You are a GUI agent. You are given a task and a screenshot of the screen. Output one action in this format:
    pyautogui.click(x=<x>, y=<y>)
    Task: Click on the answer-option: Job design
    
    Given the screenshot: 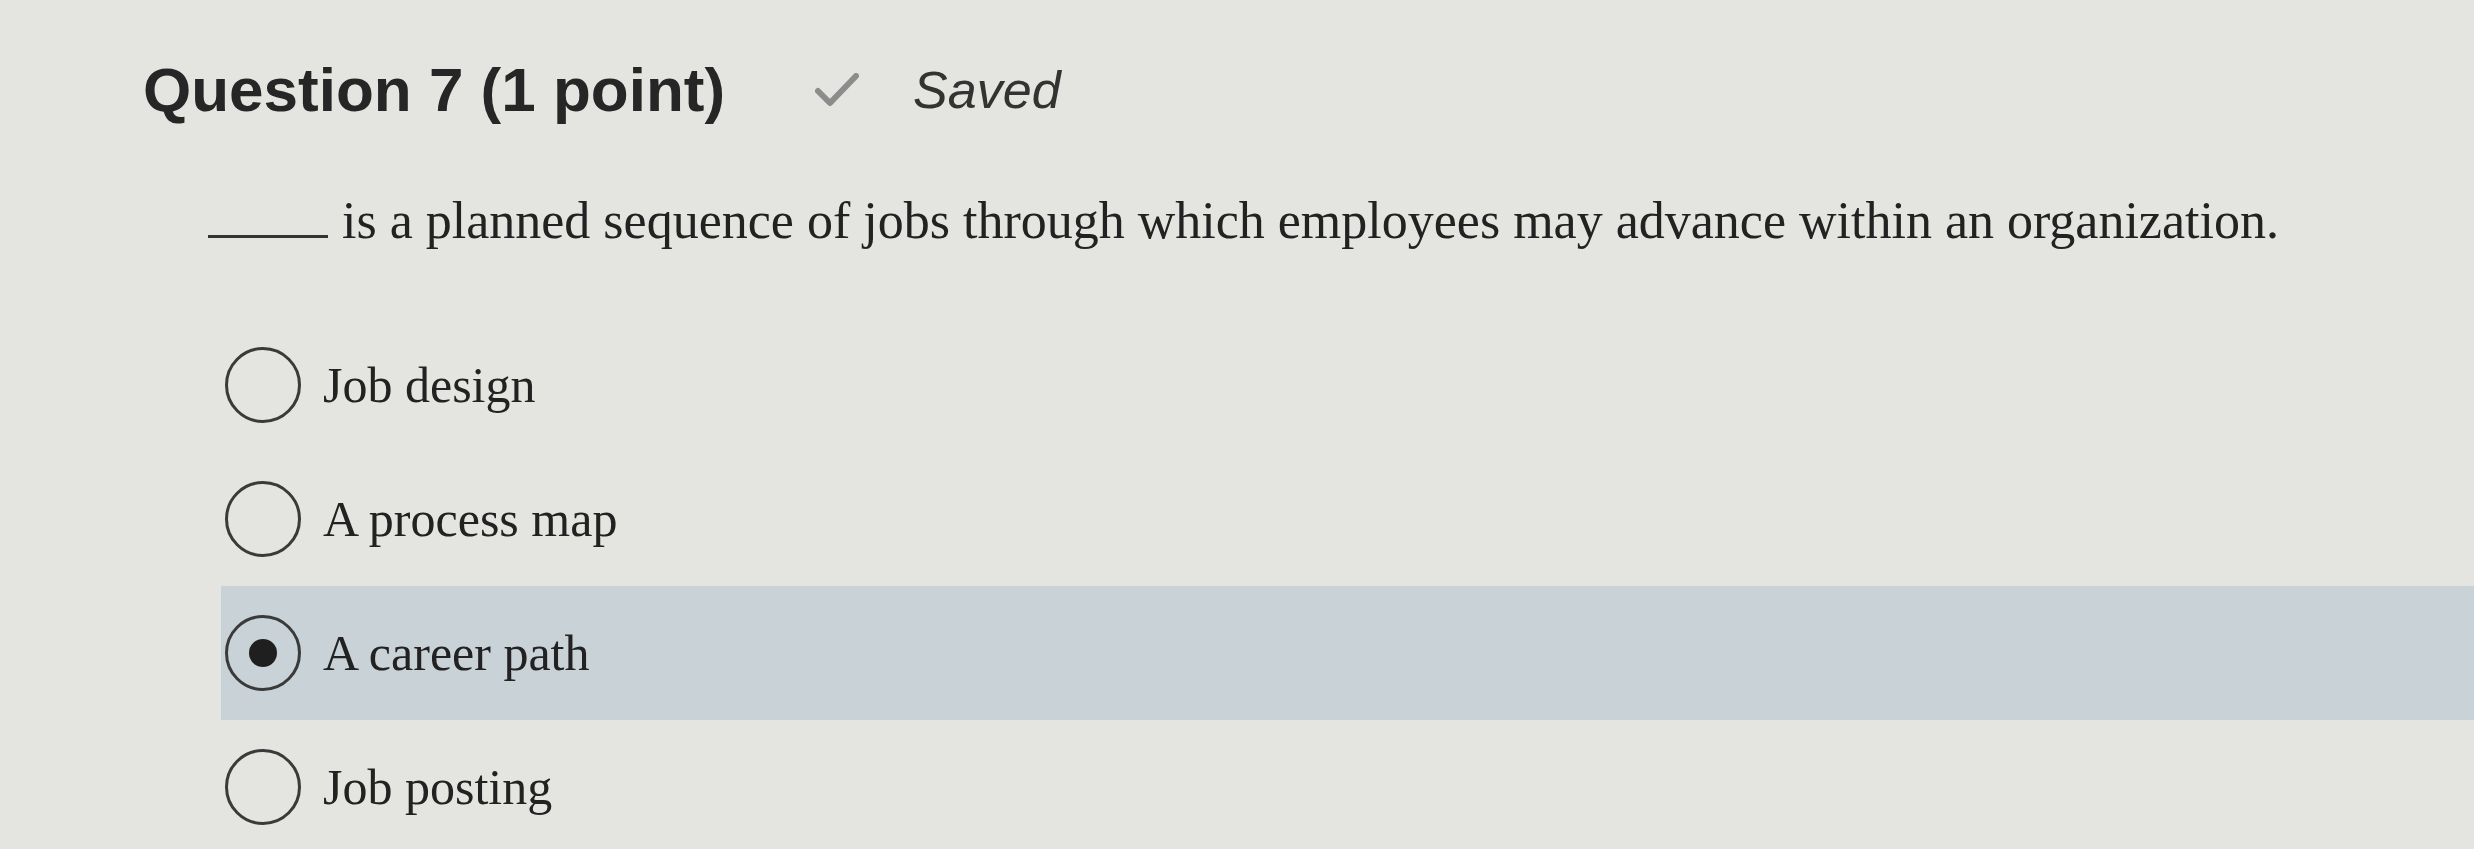 What is the action you would take?
    pyautogui.click(x=1347, y=385)
    